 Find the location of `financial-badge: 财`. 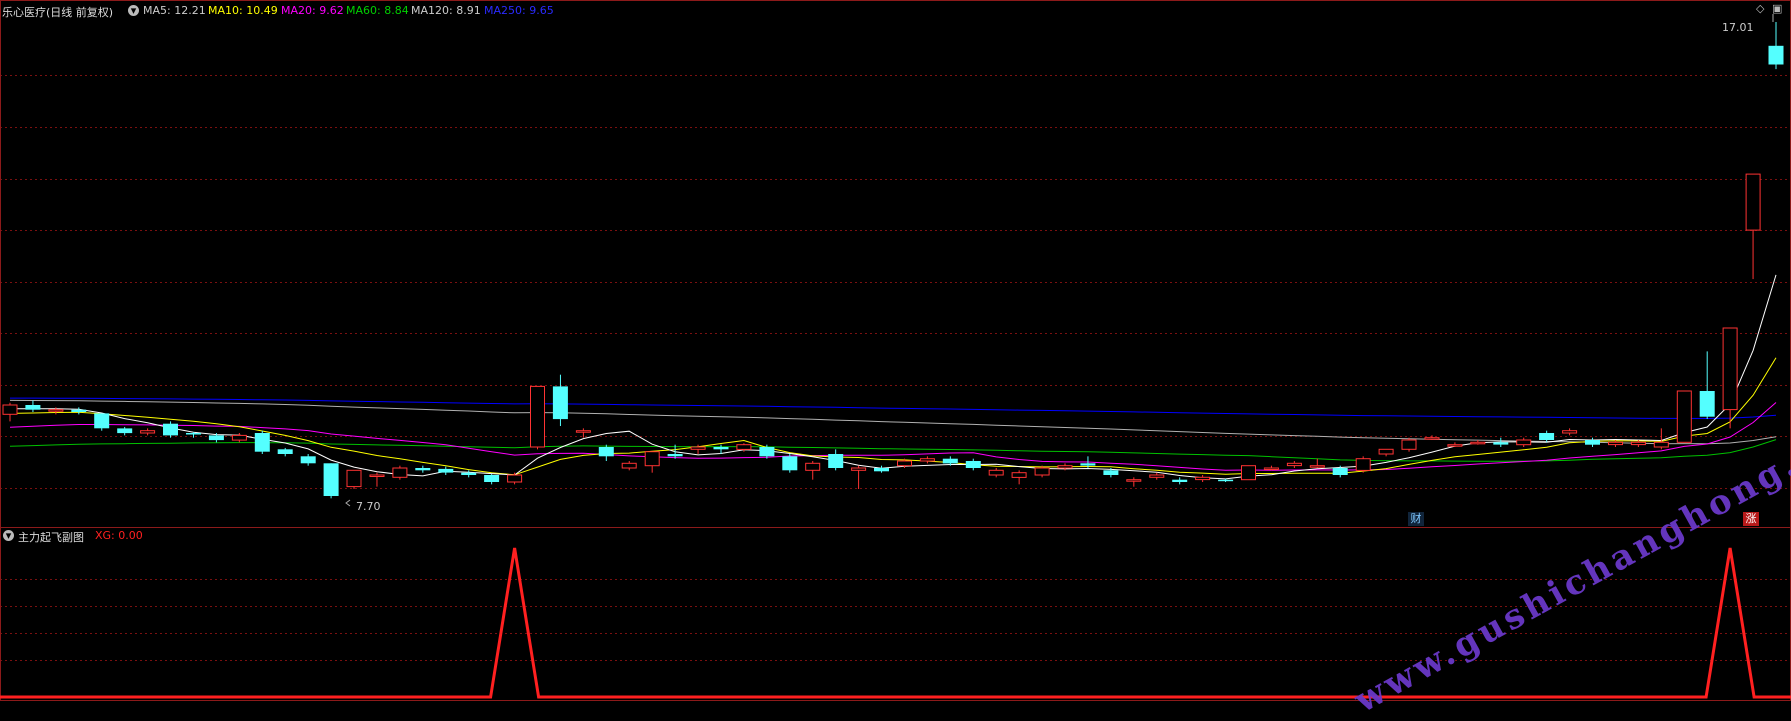

financial-badge: 财 is located at coordinates (1416, 519).